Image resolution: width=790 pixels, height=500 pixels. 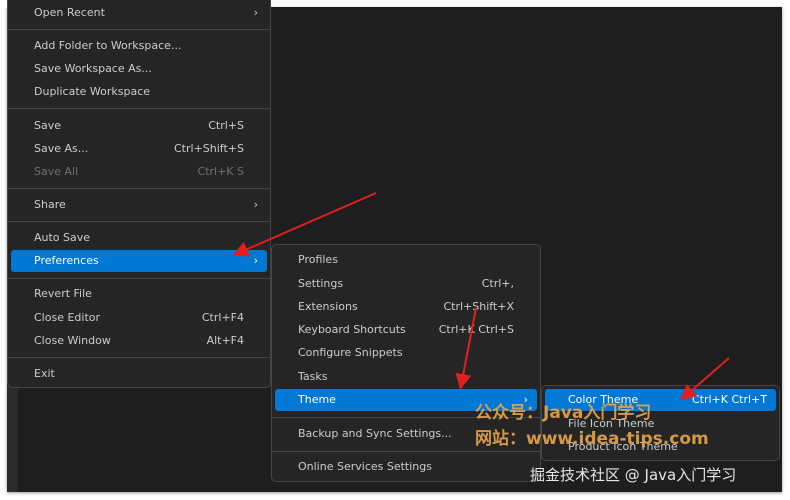 I want to click on menu-item-settings: Settings Ctrl+,, so click(x=406, y=284).